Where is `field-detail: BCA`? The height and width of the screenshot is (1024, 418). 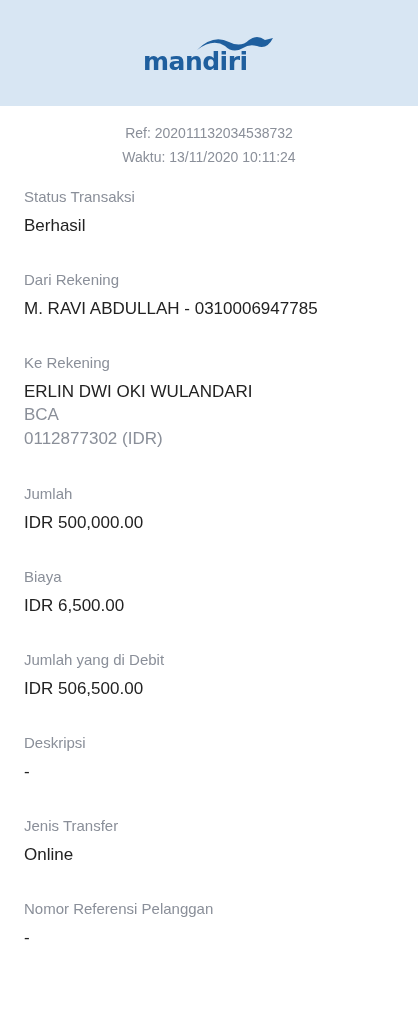
field-detail: BCA is located at coordinates (42, 415).